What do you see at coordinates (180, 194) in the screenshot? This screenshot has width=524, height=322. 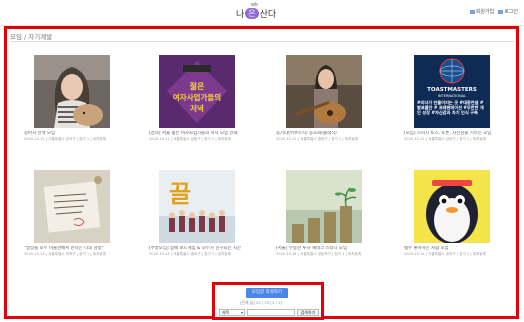 I see `poster-line-1: 끌` at bounding box center [180, 194].